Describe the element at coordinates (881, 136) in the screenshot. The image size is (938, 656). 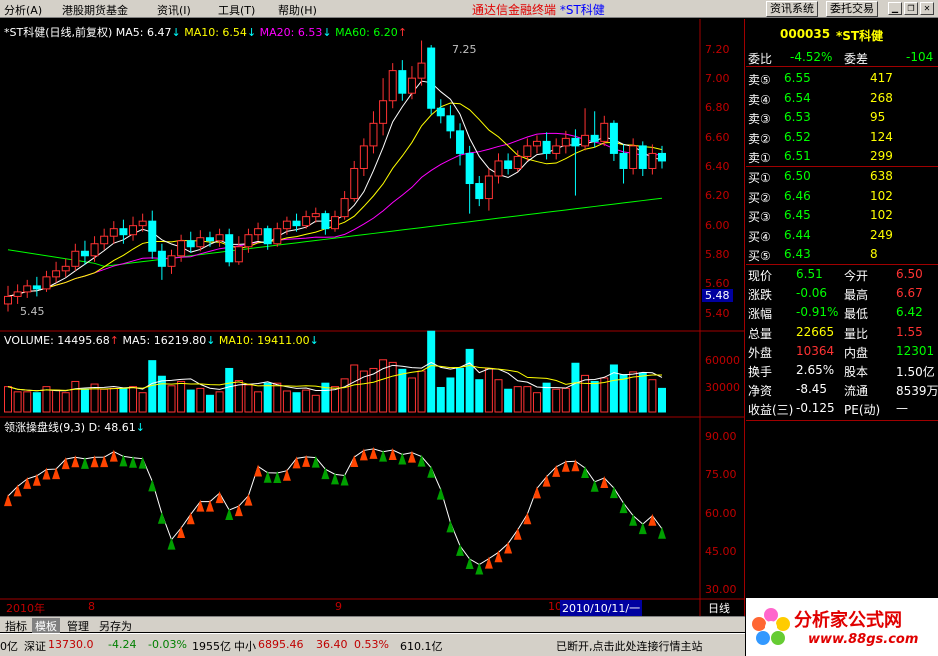
I see `ask-volume: 124` at that location.